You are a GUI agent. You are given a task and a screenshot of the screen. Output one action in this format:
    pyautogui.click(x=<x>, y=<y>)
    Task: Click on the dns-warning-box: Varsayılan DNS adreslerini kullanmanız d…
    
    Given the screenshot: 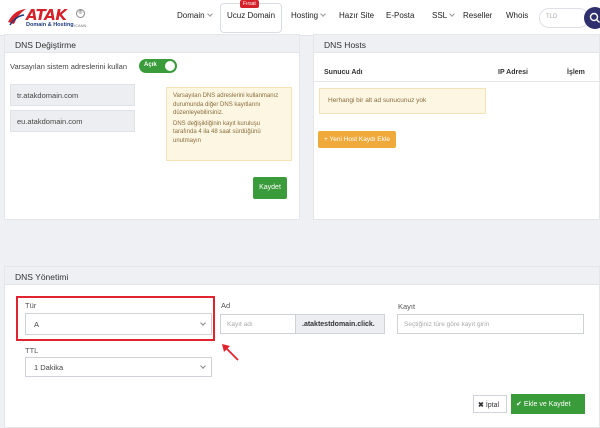 What is the action you would take?
    pyautogui.click(x=229, y=124)
    